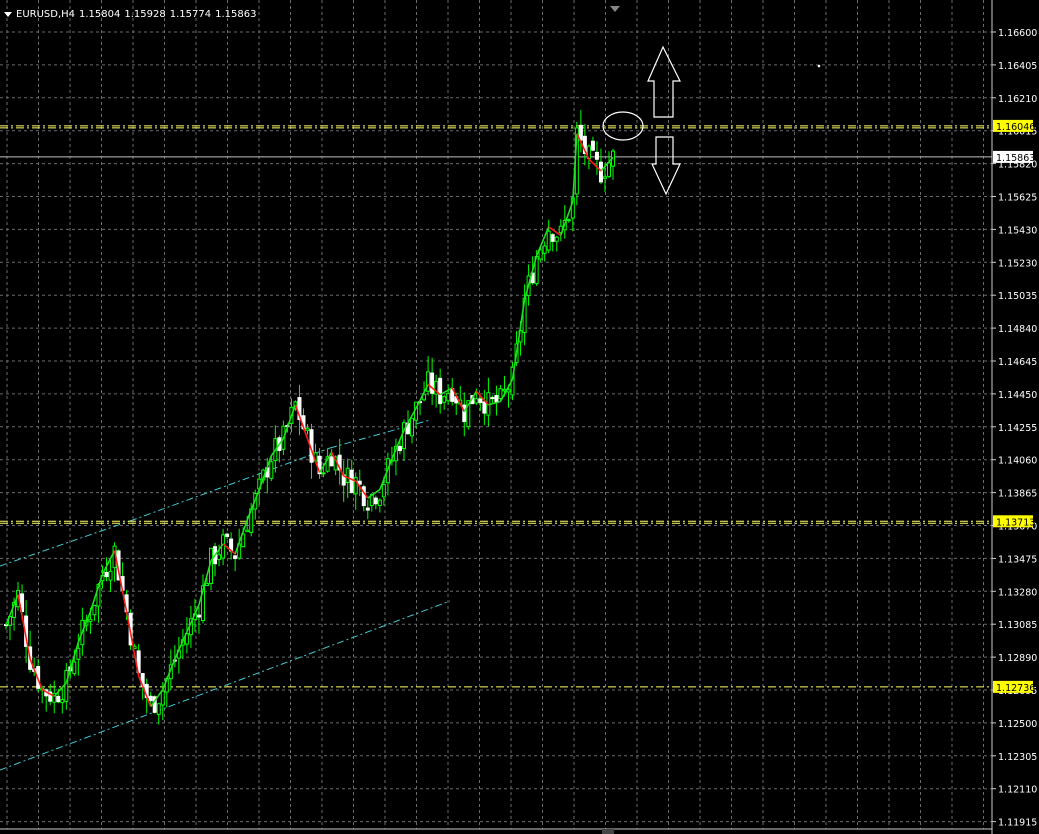 Image resolution: width=1039 pixels, height=834 pixels. I want to click on chart-menu-triangle-icon, so click(8, 14).